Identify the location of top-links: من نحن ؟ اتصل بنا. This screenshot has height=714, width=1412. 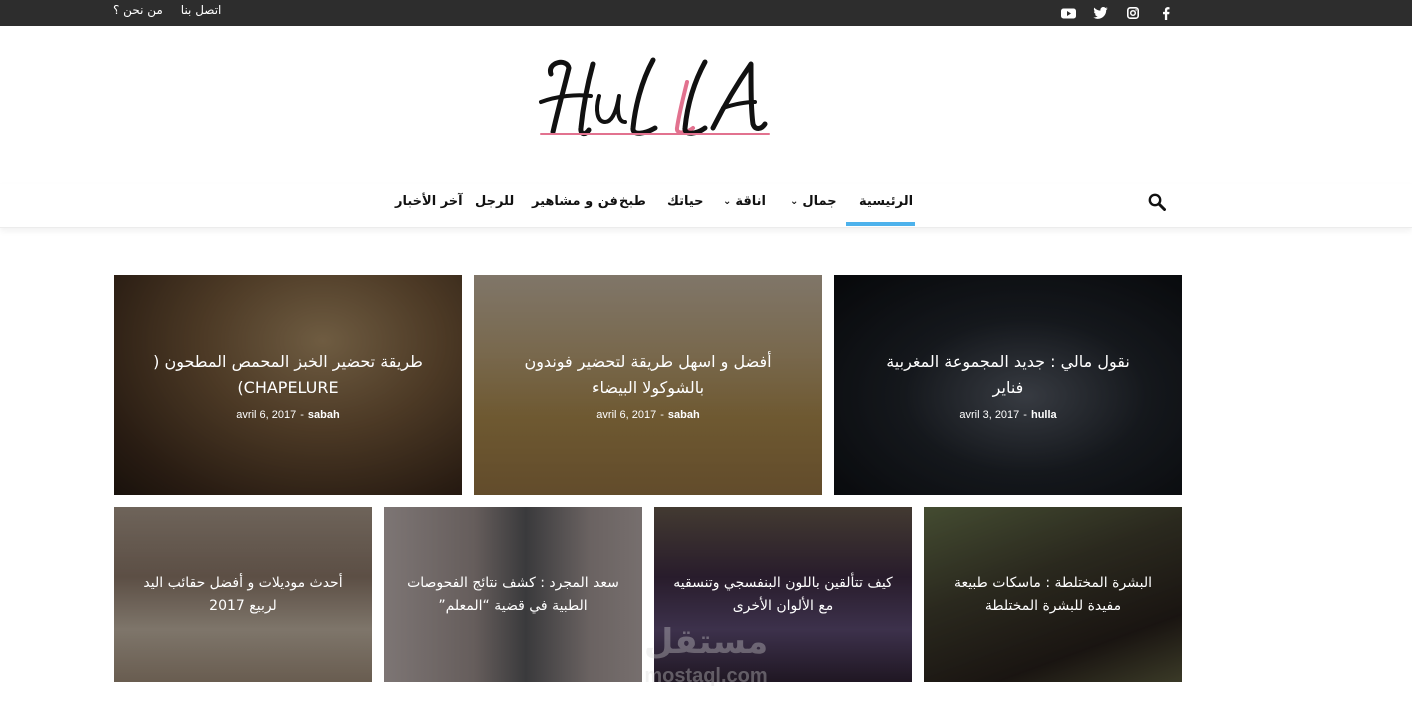
(167, 10).